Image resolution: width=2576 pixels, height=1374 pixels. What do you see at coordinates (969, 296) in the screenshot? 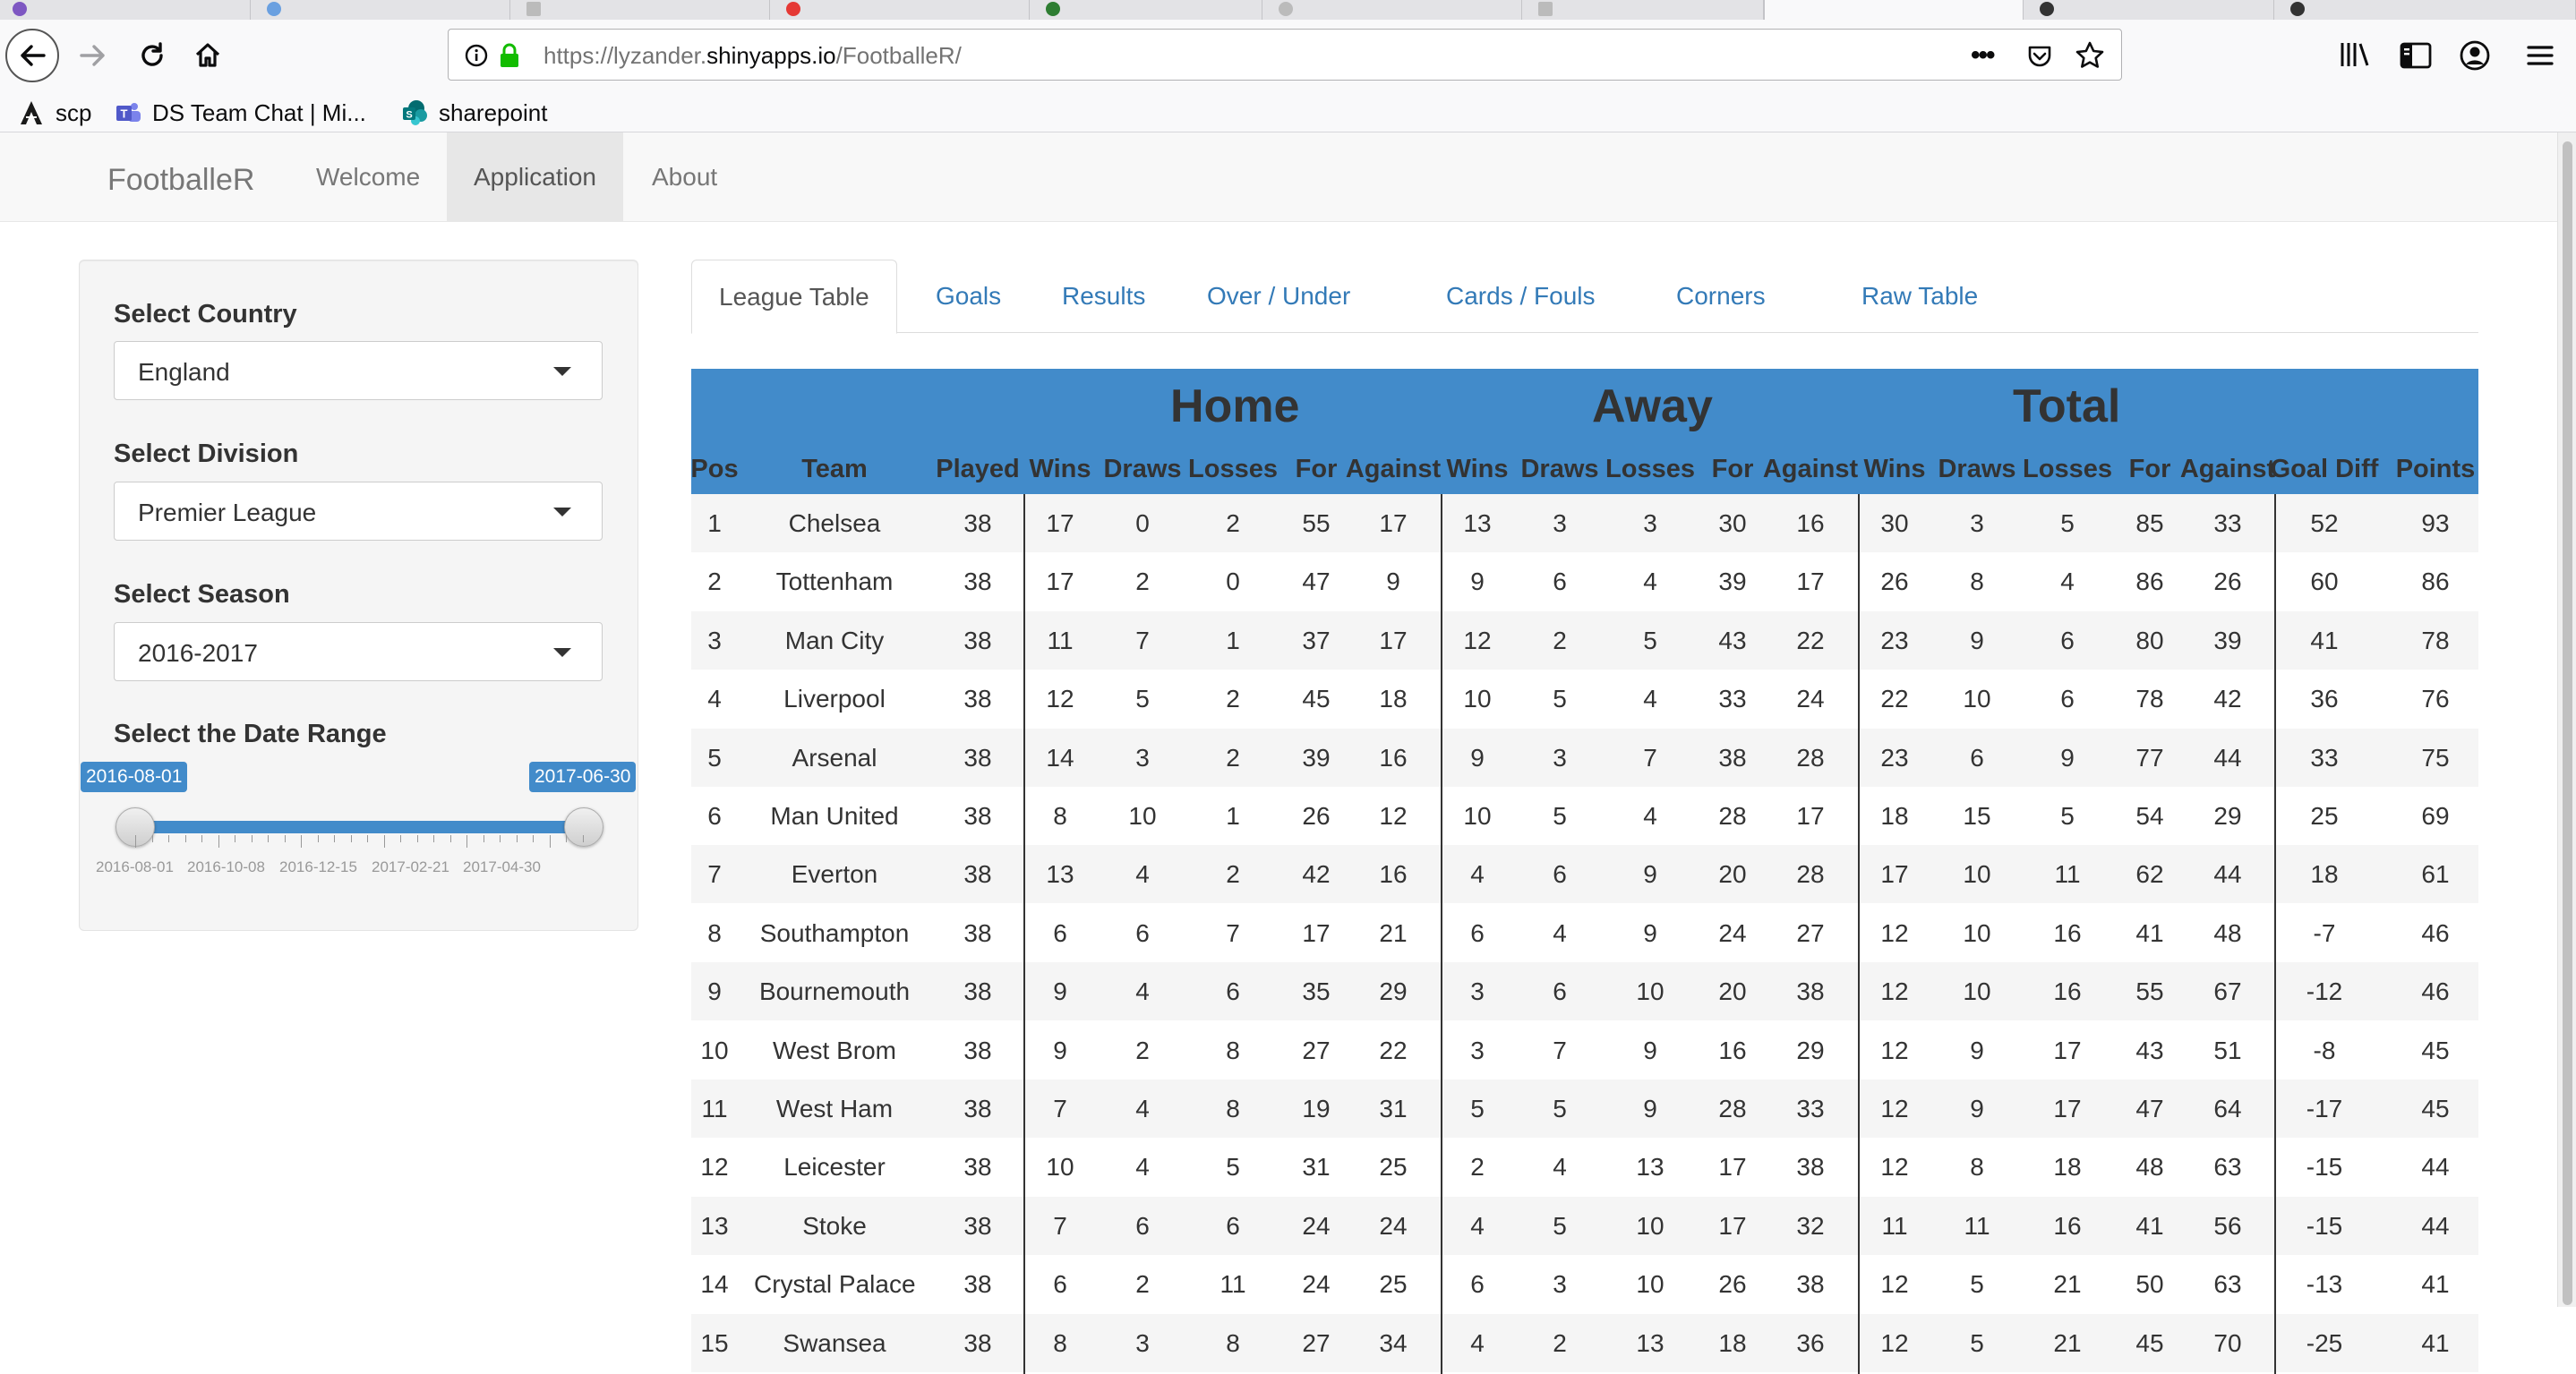
I see `tab-goals: Goals` at bounding box center [969, 296].